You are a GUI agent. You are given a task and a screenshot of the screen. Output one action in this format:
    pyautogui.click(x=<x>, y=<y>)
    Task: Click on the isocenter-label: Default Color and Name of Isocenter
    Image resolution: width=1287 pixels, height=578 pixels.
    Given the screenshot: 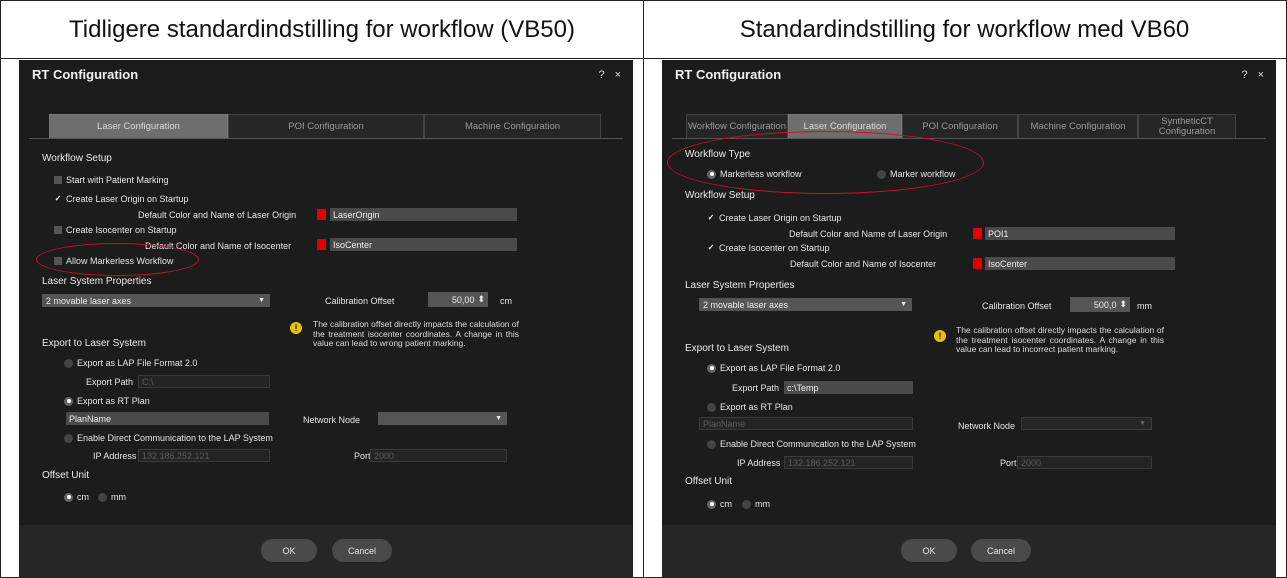 What is the action you would take?
    pyautogui.click(x=863, y=264)
    